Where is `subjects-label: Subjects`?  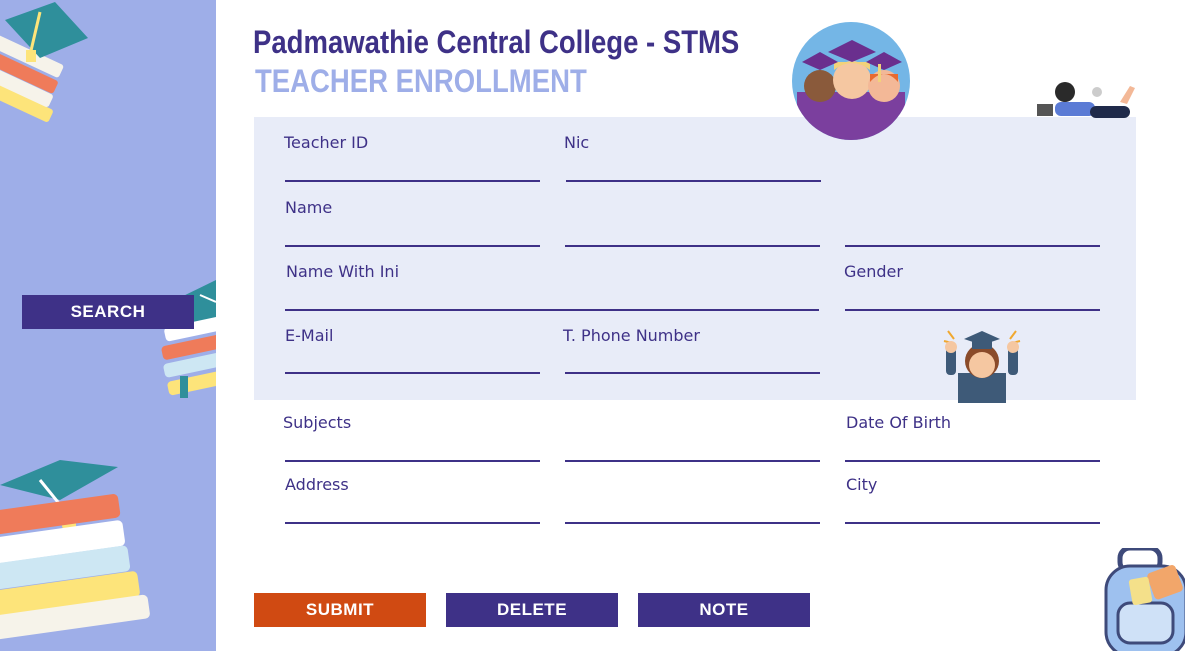
subjects-label: Subjects is located at coordinates (317, 422).